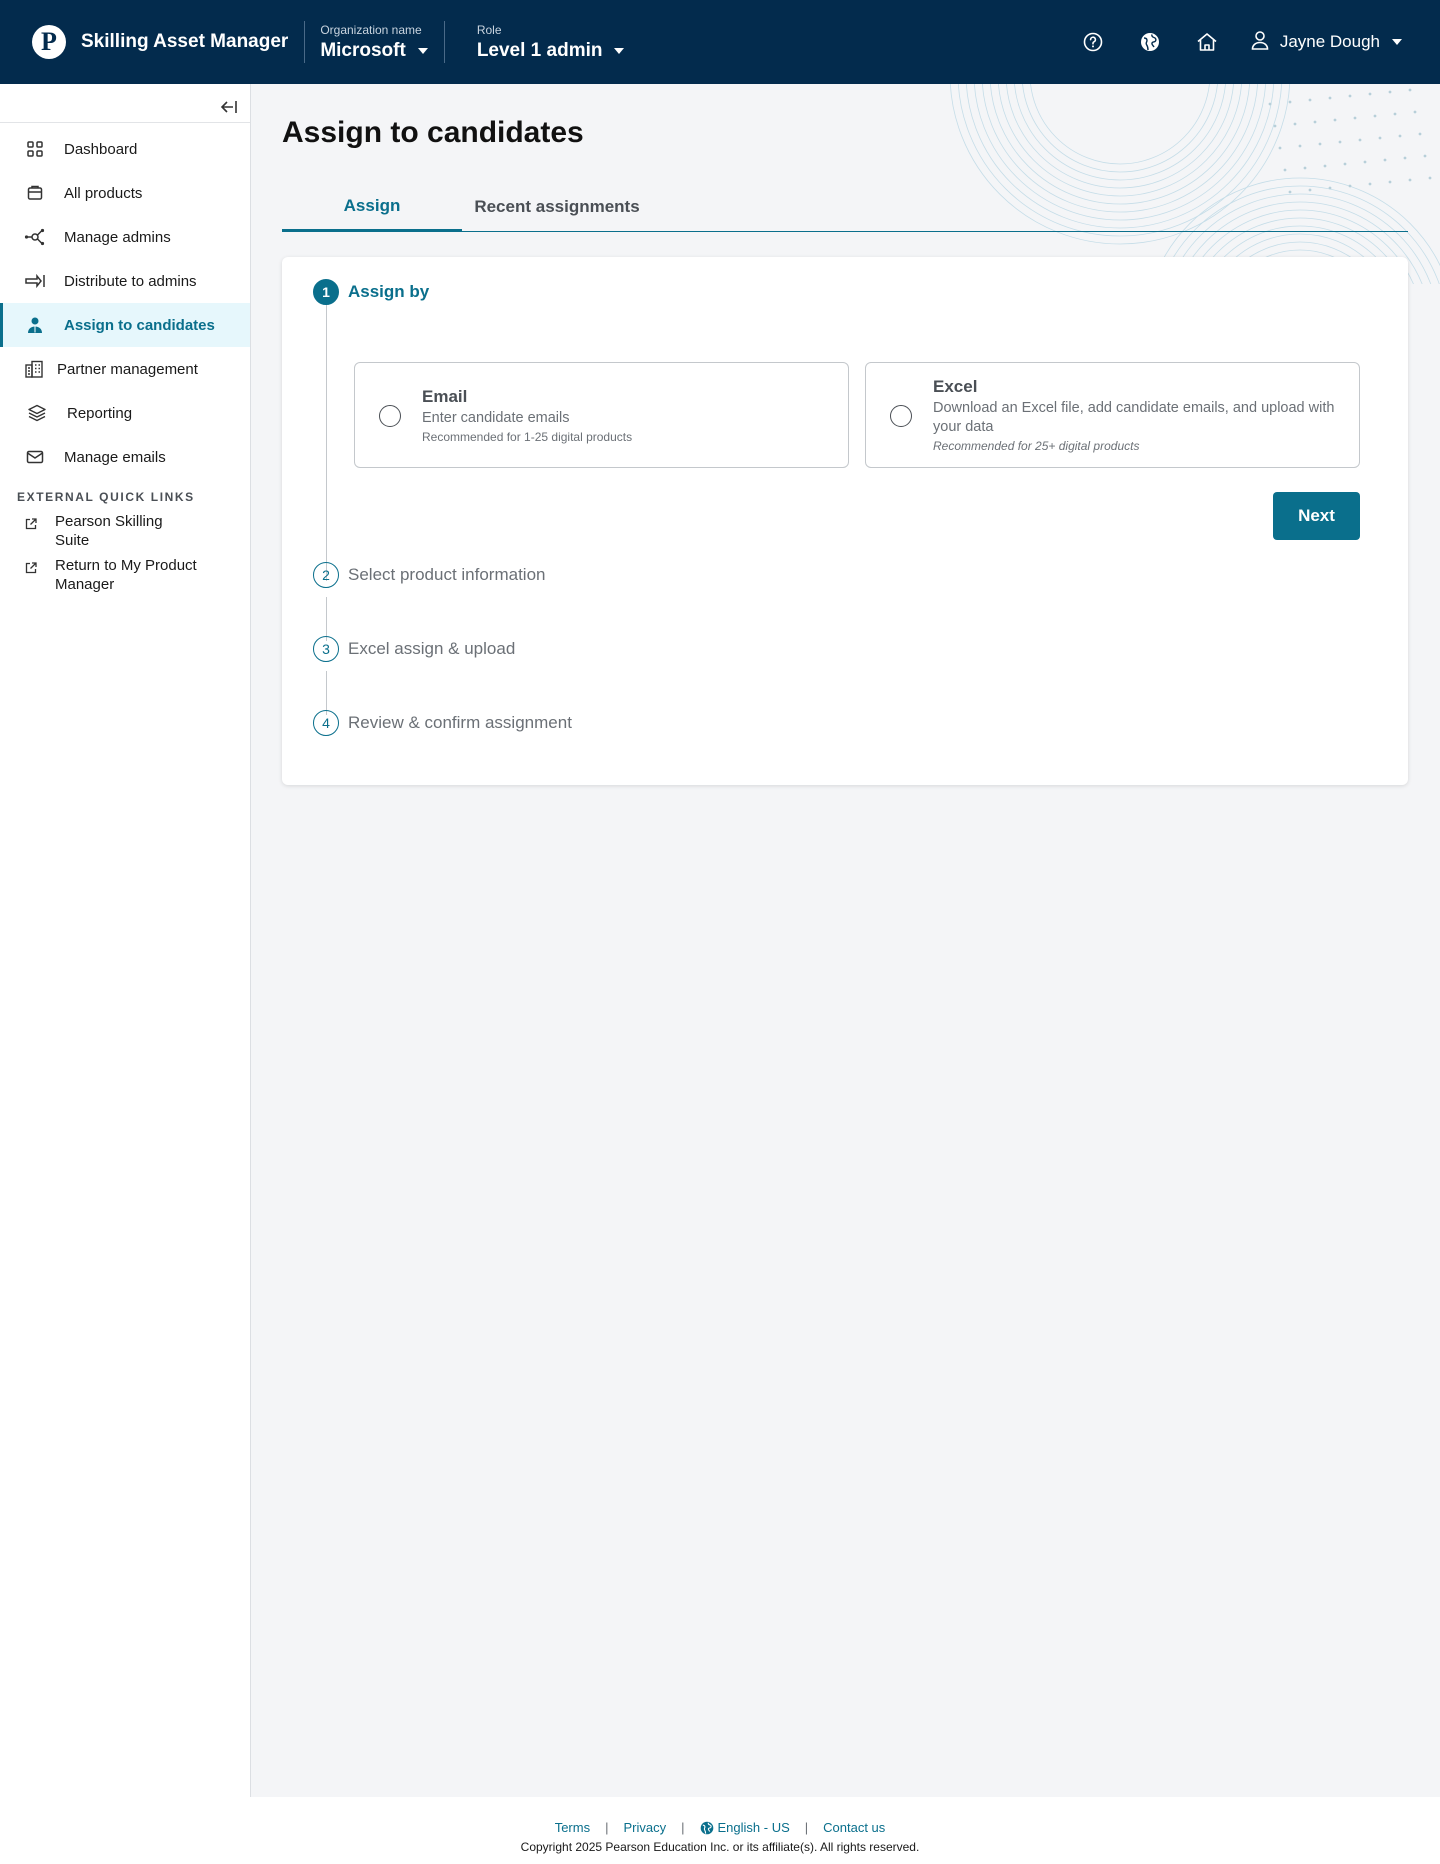  I want to click on sidebar-item-label: All products, so click(103, 193).